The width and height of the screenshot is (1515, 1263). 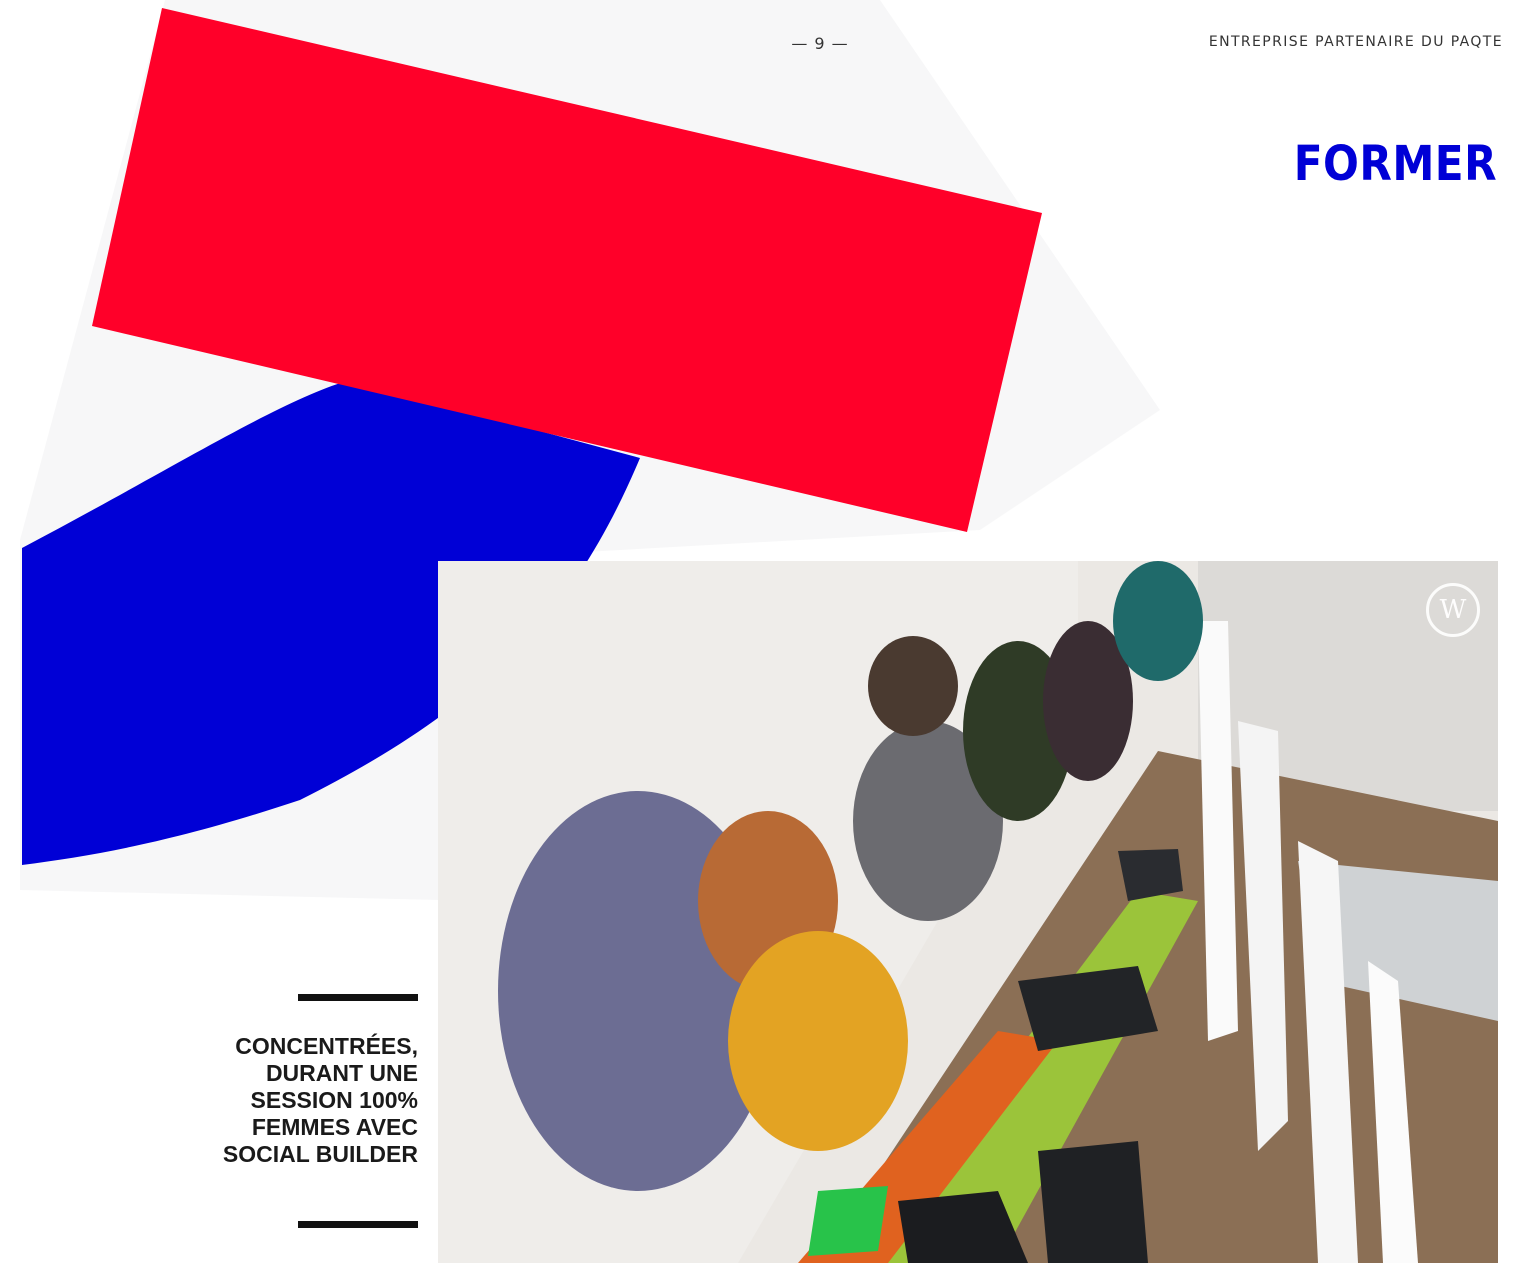 What do you see at coordinates (334, 1127) in the screenshot?
I see `caption-line: FEMMES AVEC` at bounding box center [334, 1127].